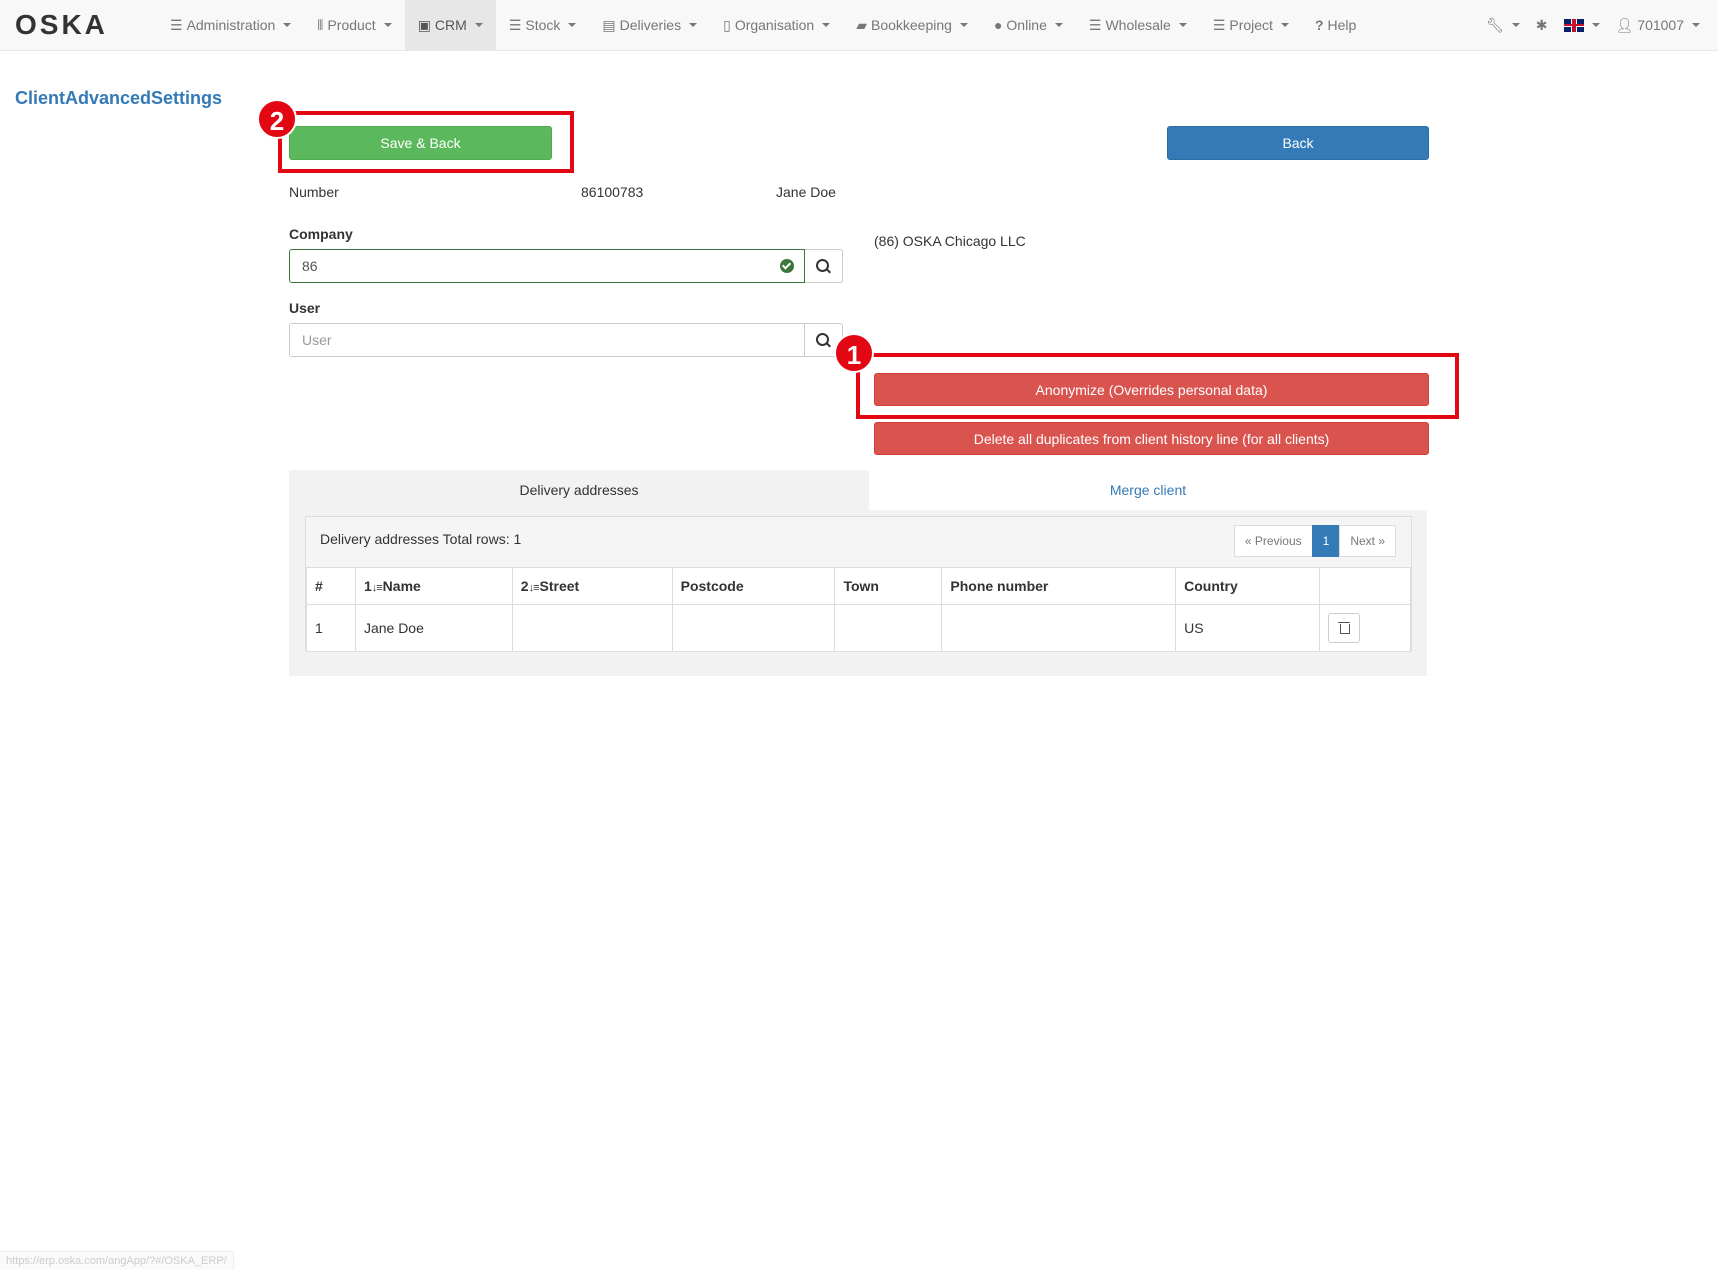  What do you see at coordinates (433, 586) in the screenshot?
I see `col-name: 1↓≡Name` at bounding box center [433, 586].